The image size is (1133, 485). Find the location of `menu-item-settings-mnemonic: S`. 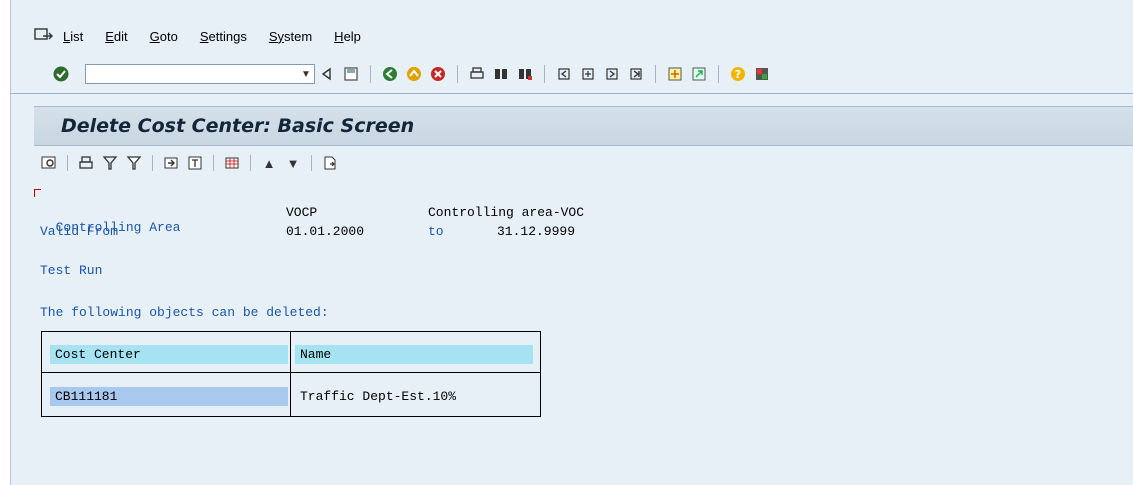

menu-item-settings-mnemonic: S is located at coordinates (204, 36).